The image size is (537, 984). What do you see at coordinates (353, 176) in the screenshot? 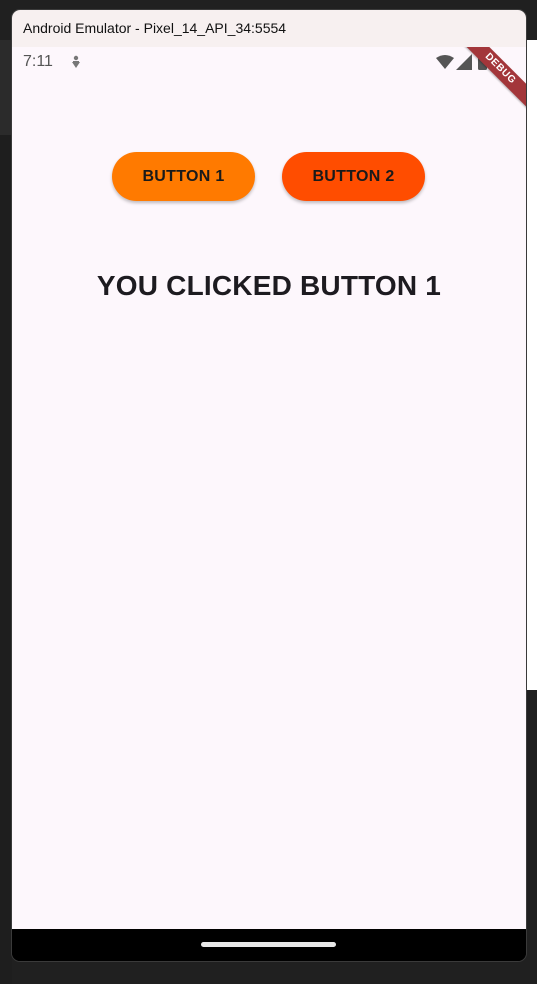
I see `button-2: BUTTON 2` at bounding box center [353, 176].